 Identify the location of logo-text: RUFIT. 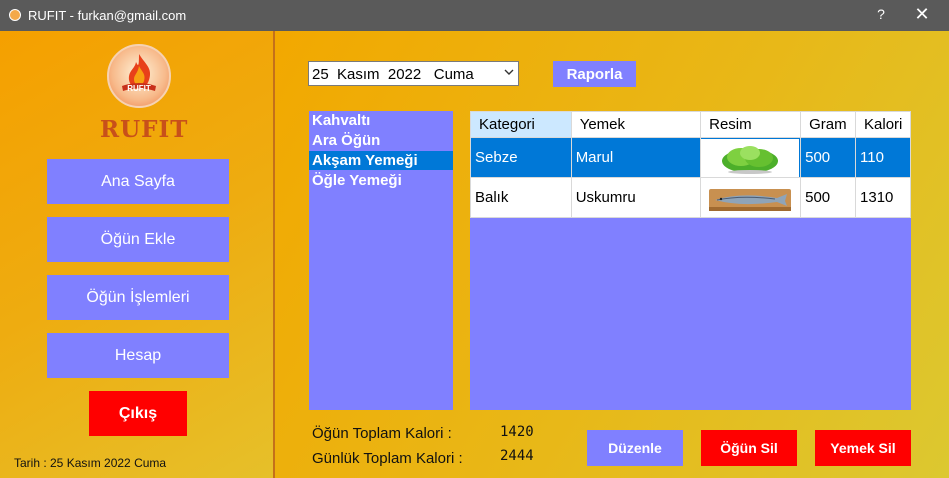
(144, 129).